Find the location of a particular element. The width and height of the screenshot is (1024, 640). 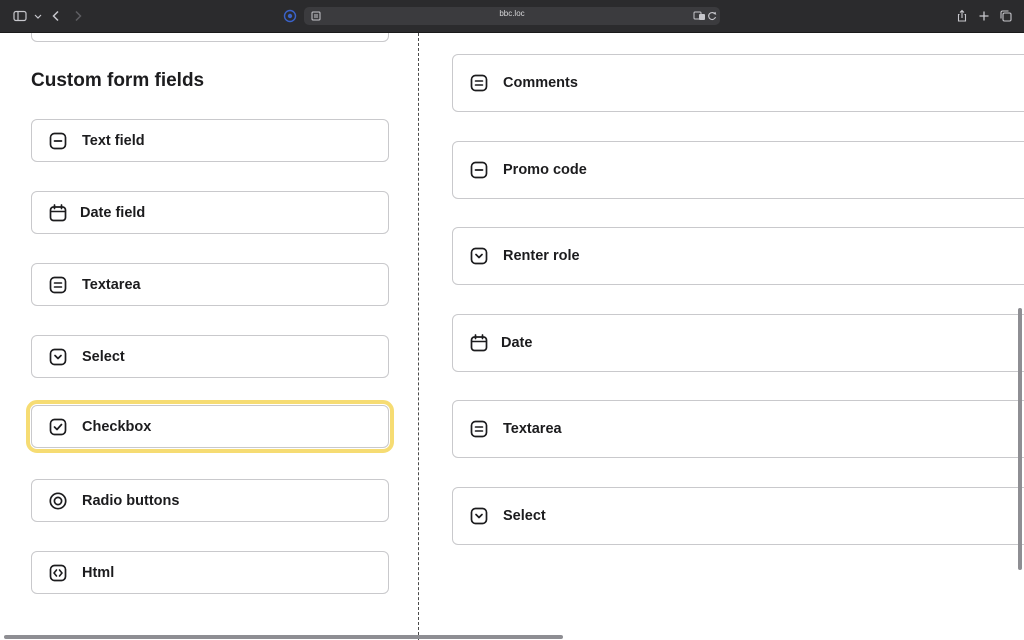

address-text: bbc.loc is located at coordinates (512, 13).